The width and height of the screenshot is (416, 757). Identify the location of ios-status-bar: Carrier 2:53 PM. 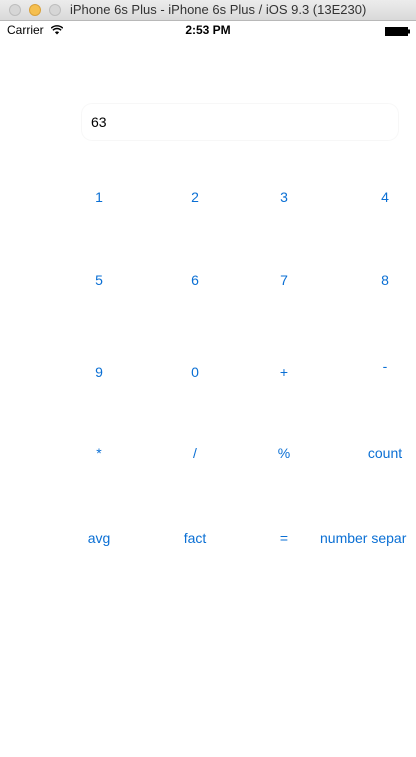
(208, 31).